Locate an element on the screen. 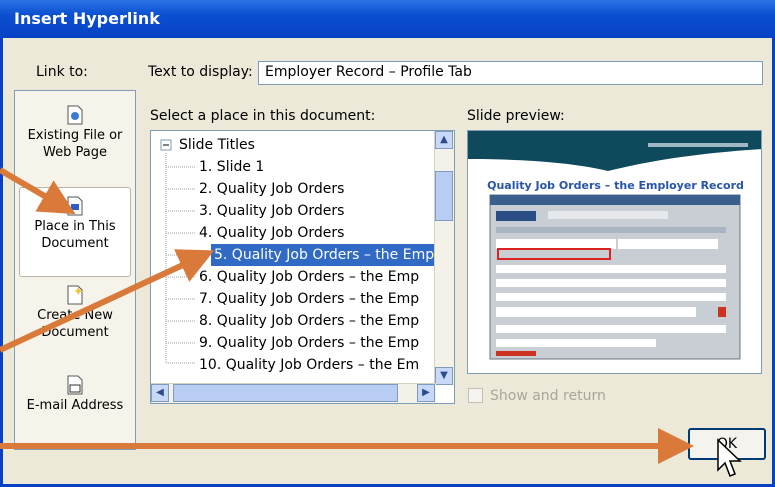 The width and height of the screenshot is (775, 487). scroll-down-icon: ▼ is located at coordinates (444, 376).